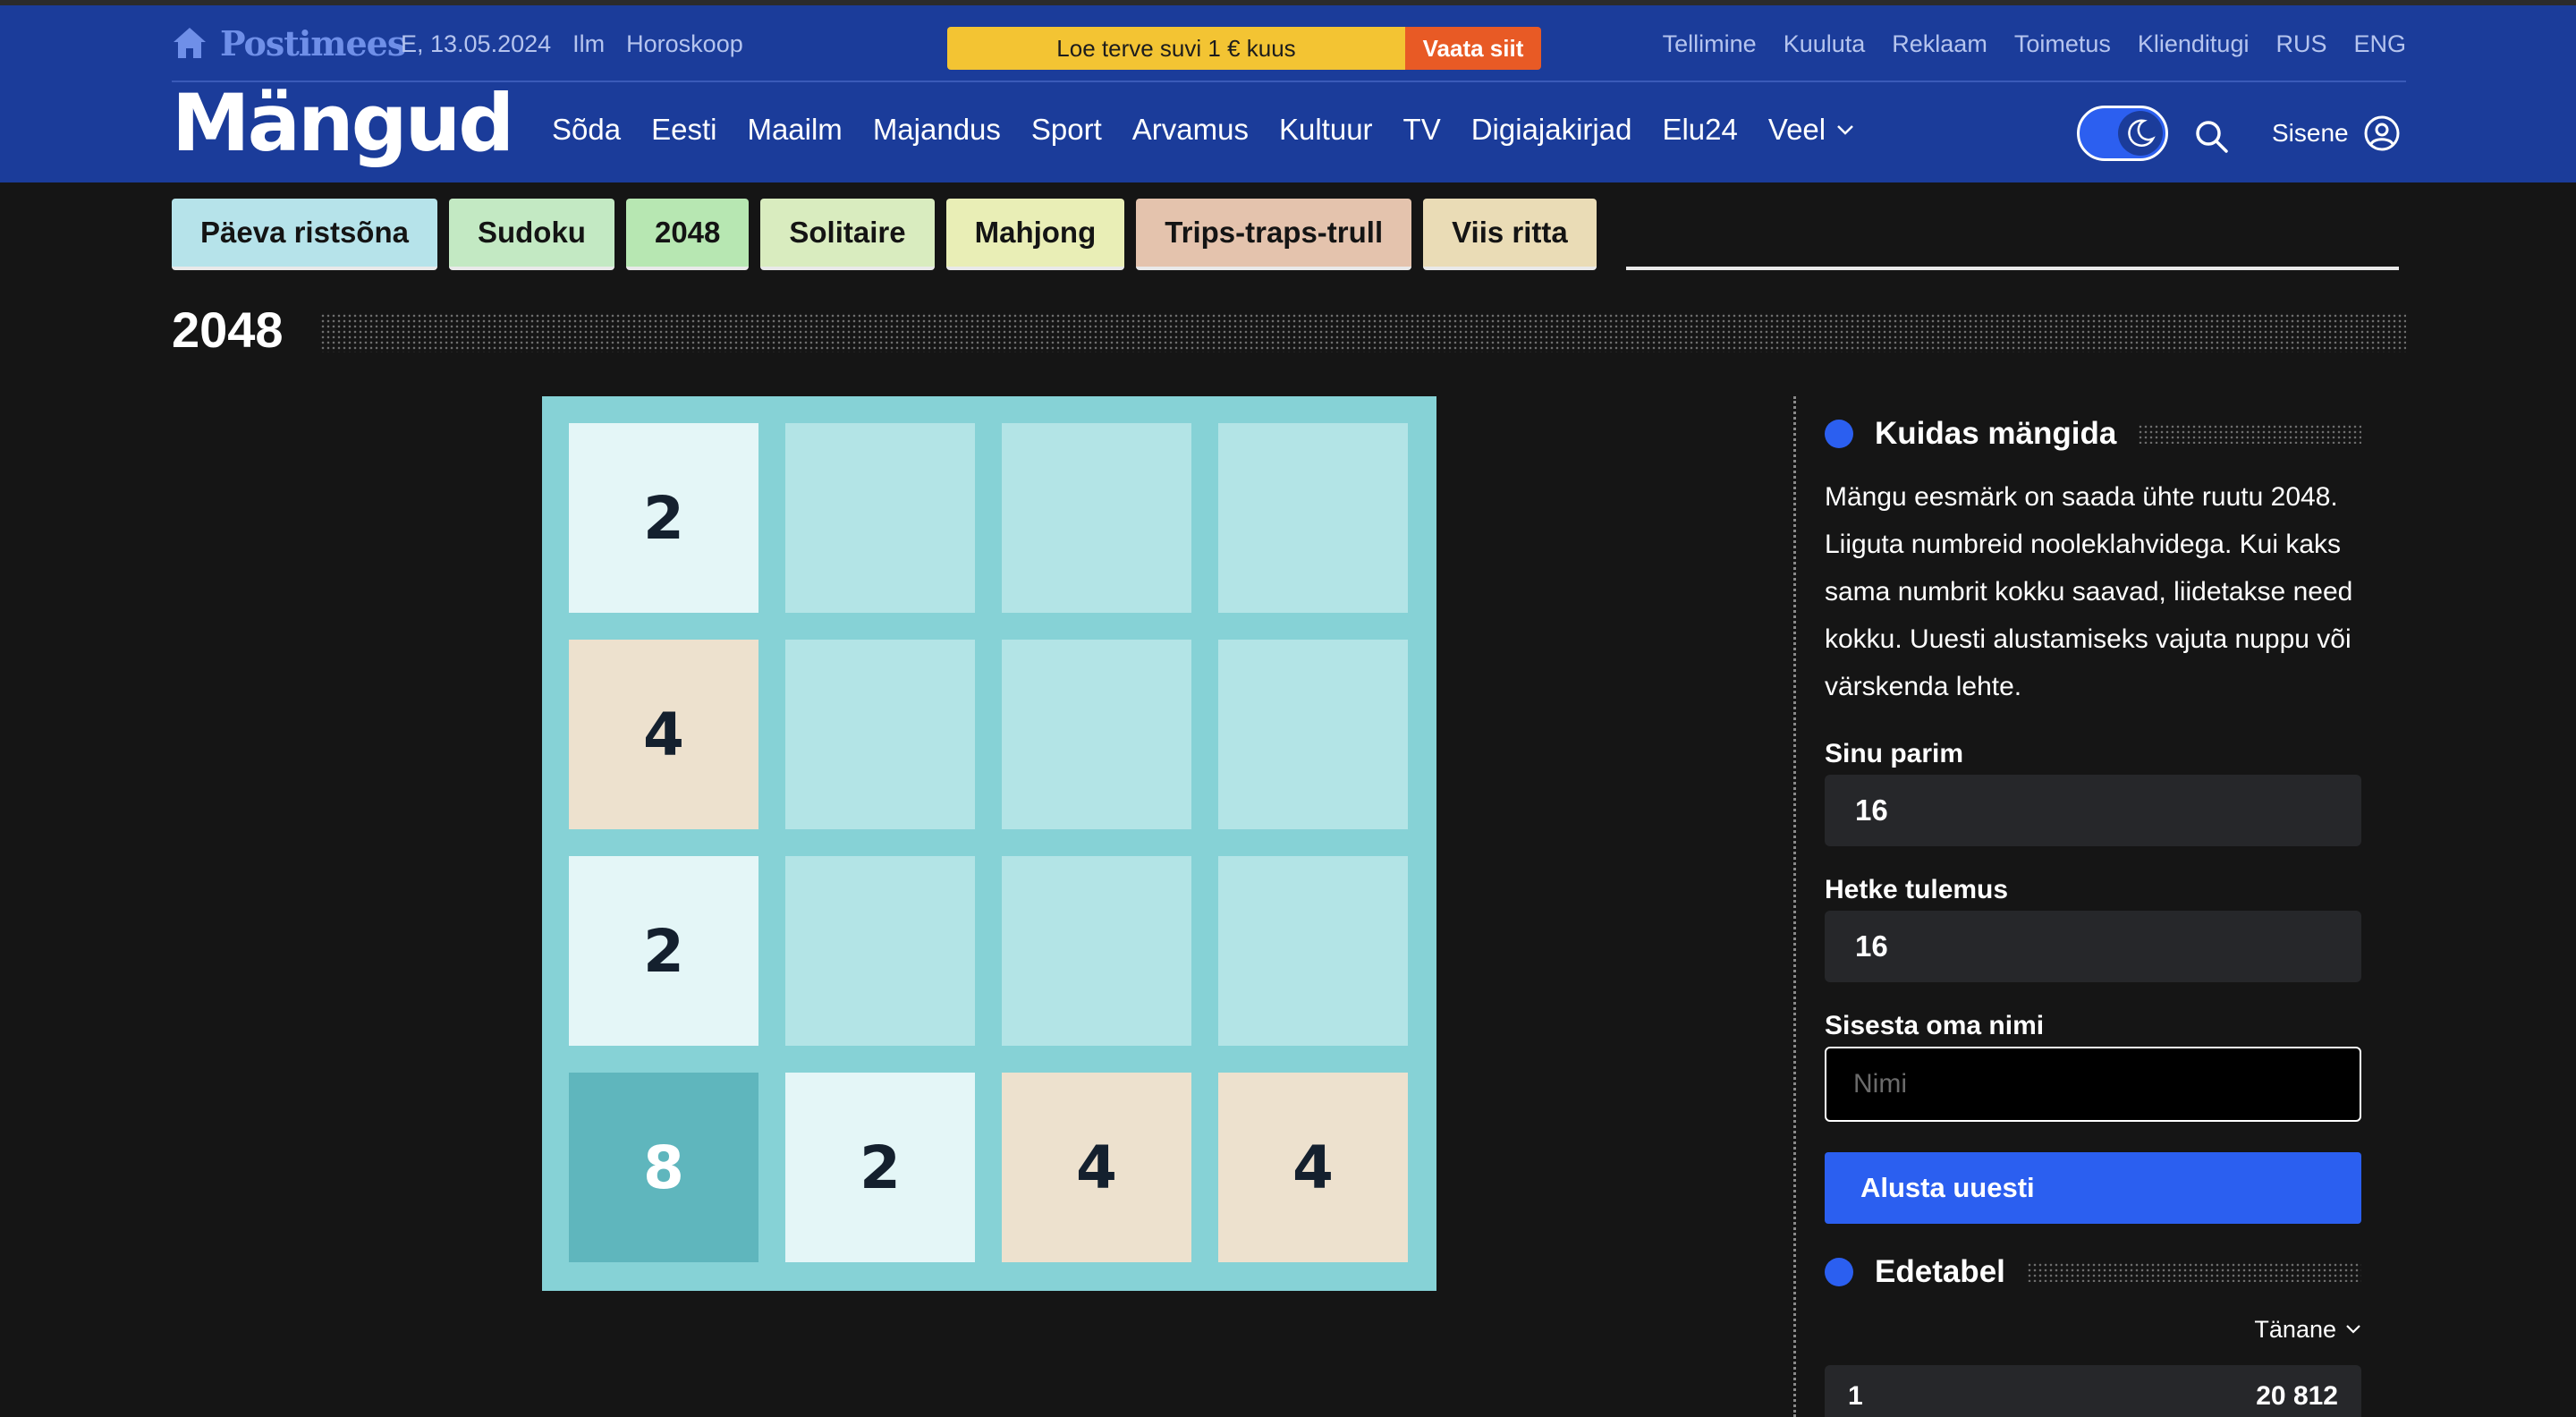 Image resolution: width=2576 pixels, height=1417 pixels. What do you see at coordinates (586, 130) in the screenshot?
I see `nav-item-soda: Sõda` at bounding box center [586, 130].